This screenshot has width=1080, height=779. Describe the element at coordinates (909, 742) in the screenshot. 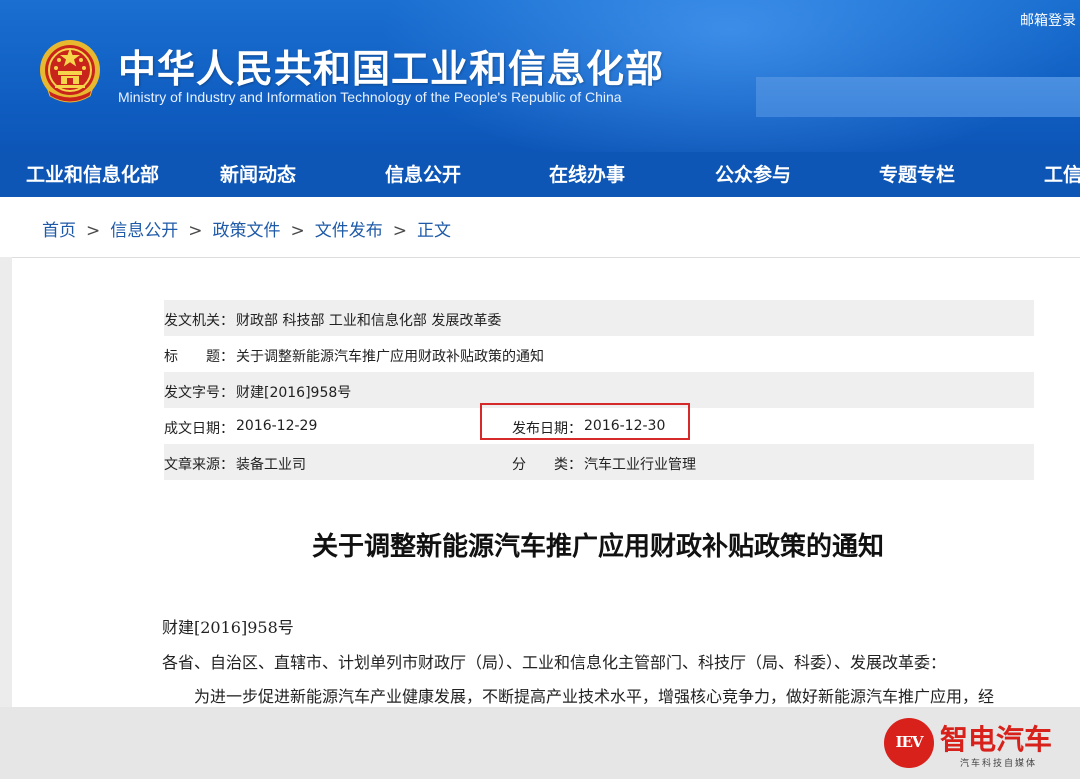

I see `watermark-logo-text: IEV` at that location.